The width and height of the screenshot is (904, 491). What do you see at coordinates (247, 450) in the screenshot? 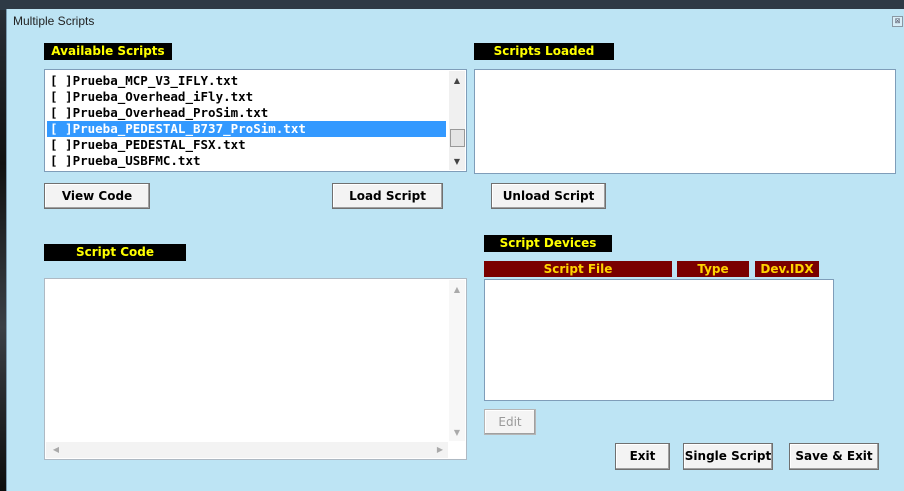
I see `script-code-hscrollbar: ◀ ▶` at bounding box center [247, 450].